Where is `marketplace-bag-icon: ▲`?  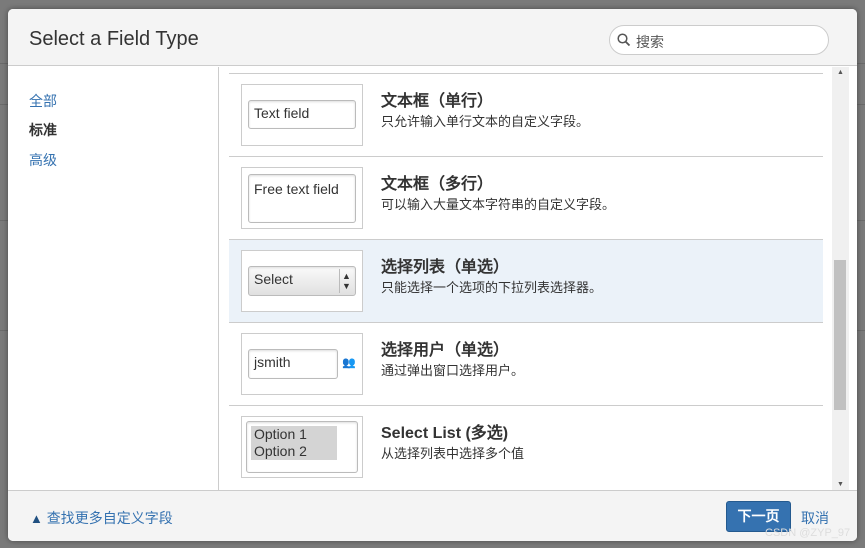
marketplace-bag-icon: ▲ is located at coordinates (36, 518).